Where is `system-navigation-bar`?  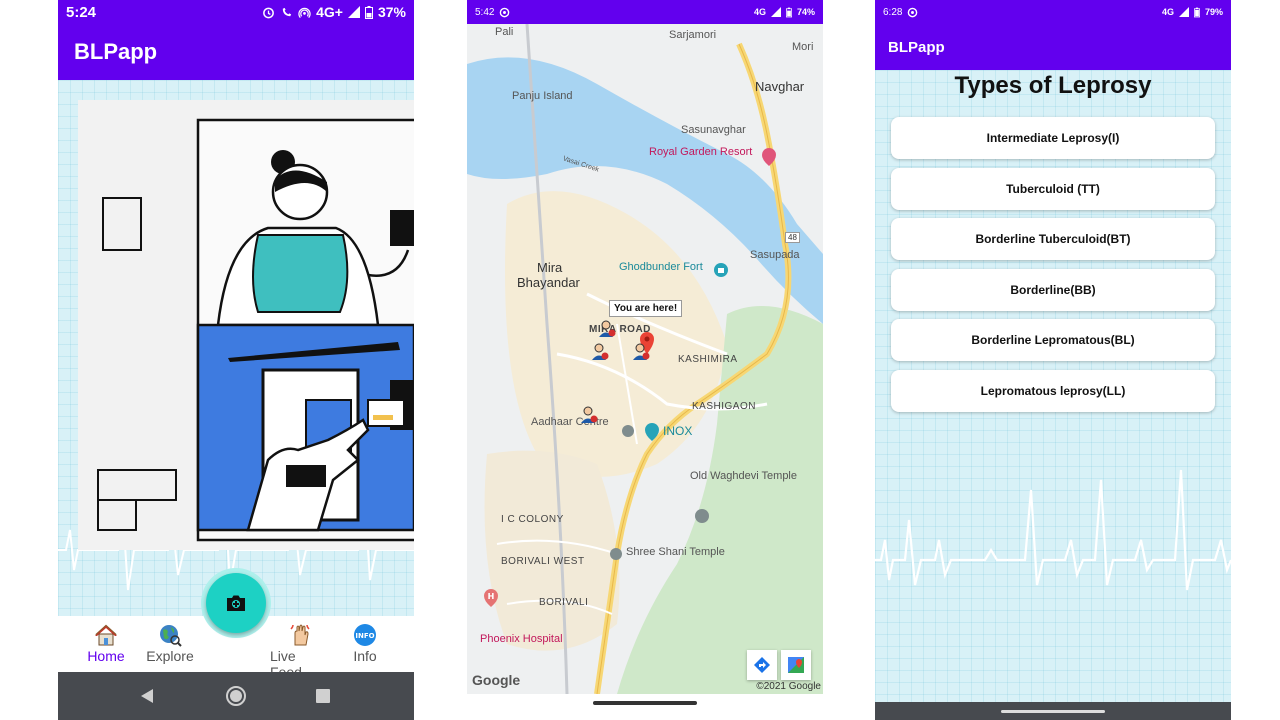 system-navigation-bar is located at coordinates (236, 696).